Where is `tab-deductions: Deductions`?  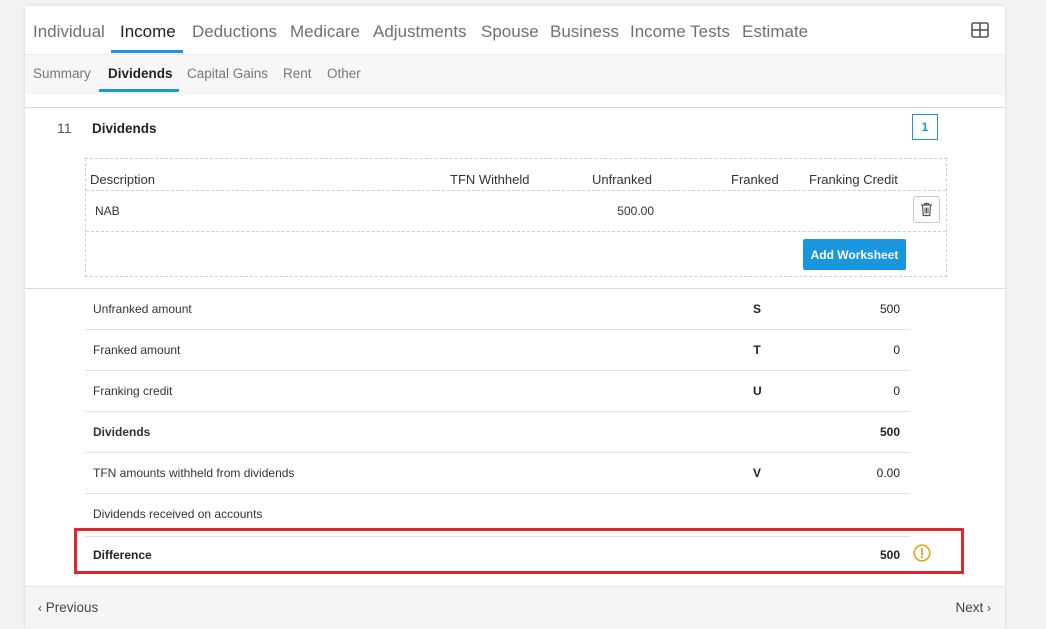
tab-deductions: Deductions is located at coordinates (234, 32).